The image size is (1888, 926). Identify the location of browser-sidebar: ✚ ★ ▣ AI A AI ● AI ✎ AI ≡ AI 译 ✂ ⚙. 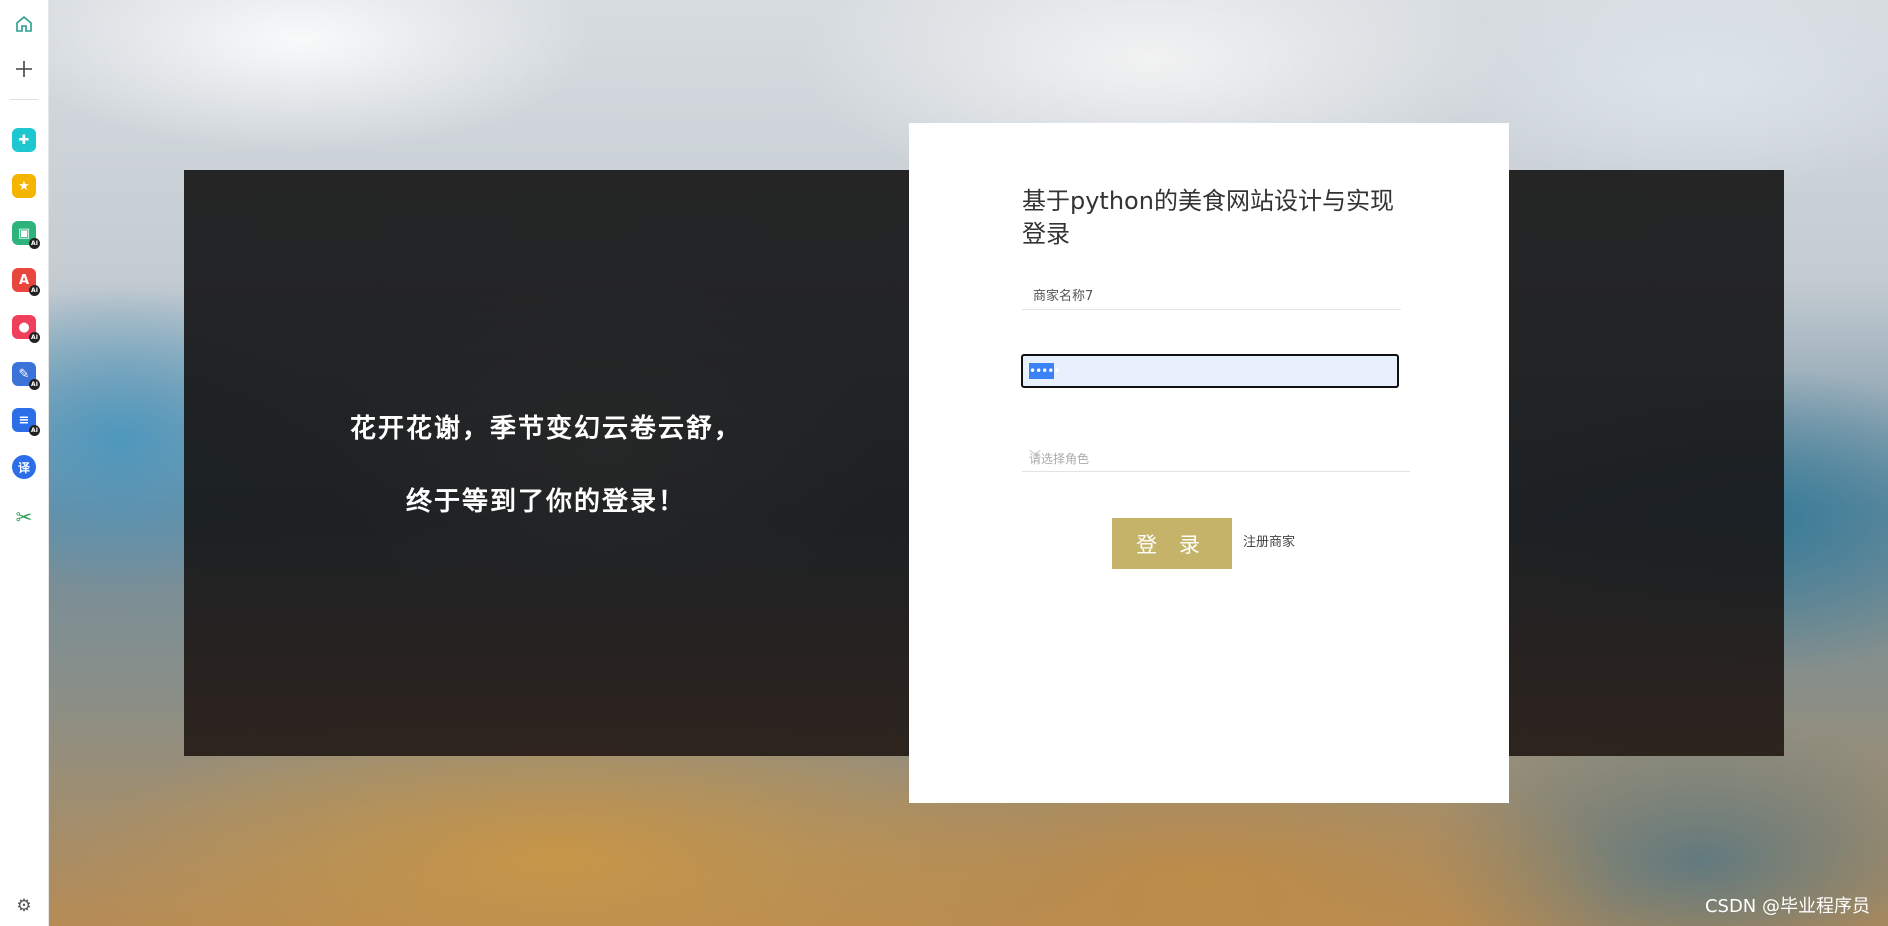
(24, 463).